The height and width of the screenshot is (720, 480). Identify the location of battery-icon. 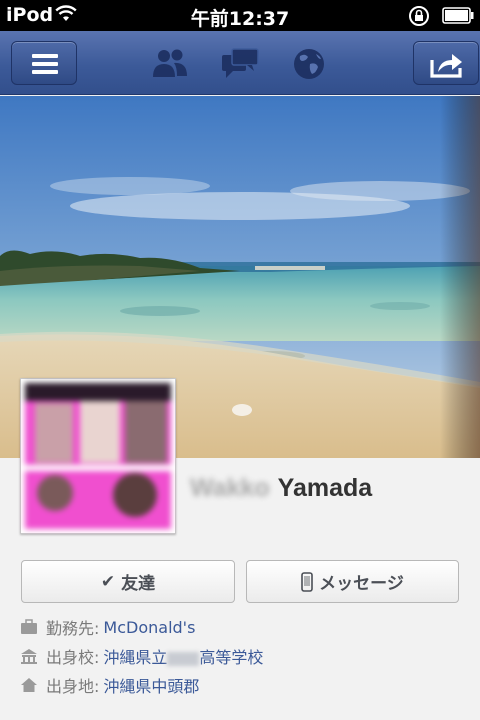
(458, 15).